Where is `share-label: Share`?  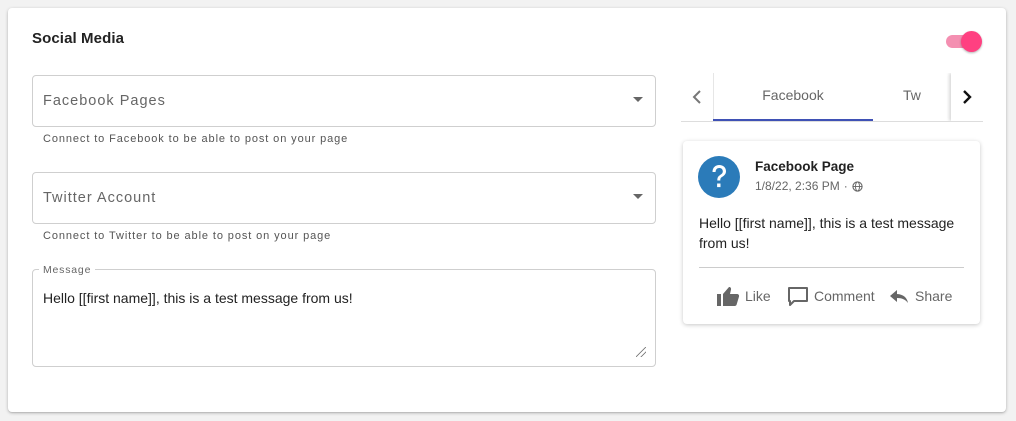 share-label: Share is located at coordinates (934, 296).